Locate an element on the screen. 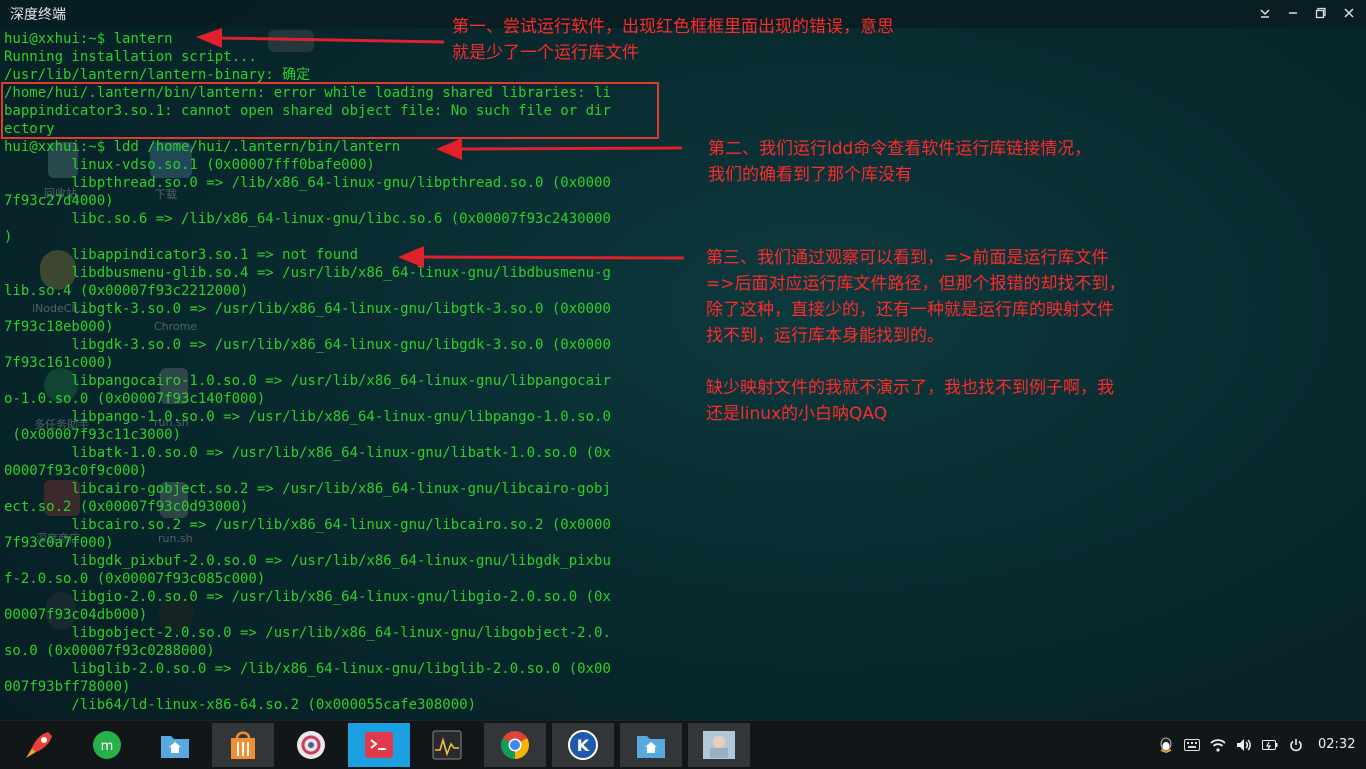 The width and height of the screenshot is (1366, 769). terminal-line: 00007f93c0f9c000) is located at coordinates (76, 471).